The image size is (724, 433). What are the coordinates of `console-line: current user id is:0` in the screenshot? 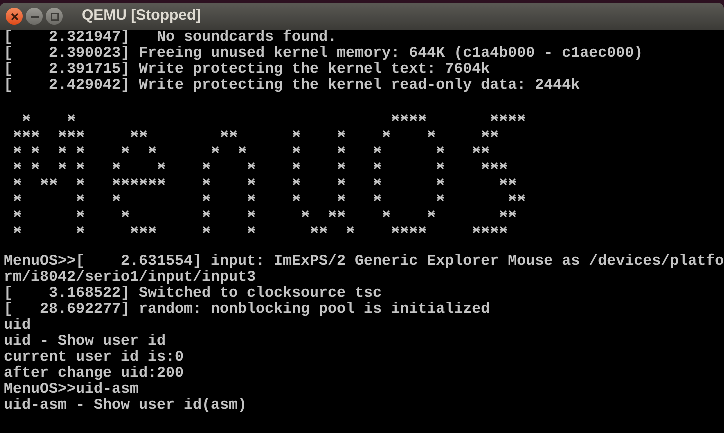 It's located at (95, 358).